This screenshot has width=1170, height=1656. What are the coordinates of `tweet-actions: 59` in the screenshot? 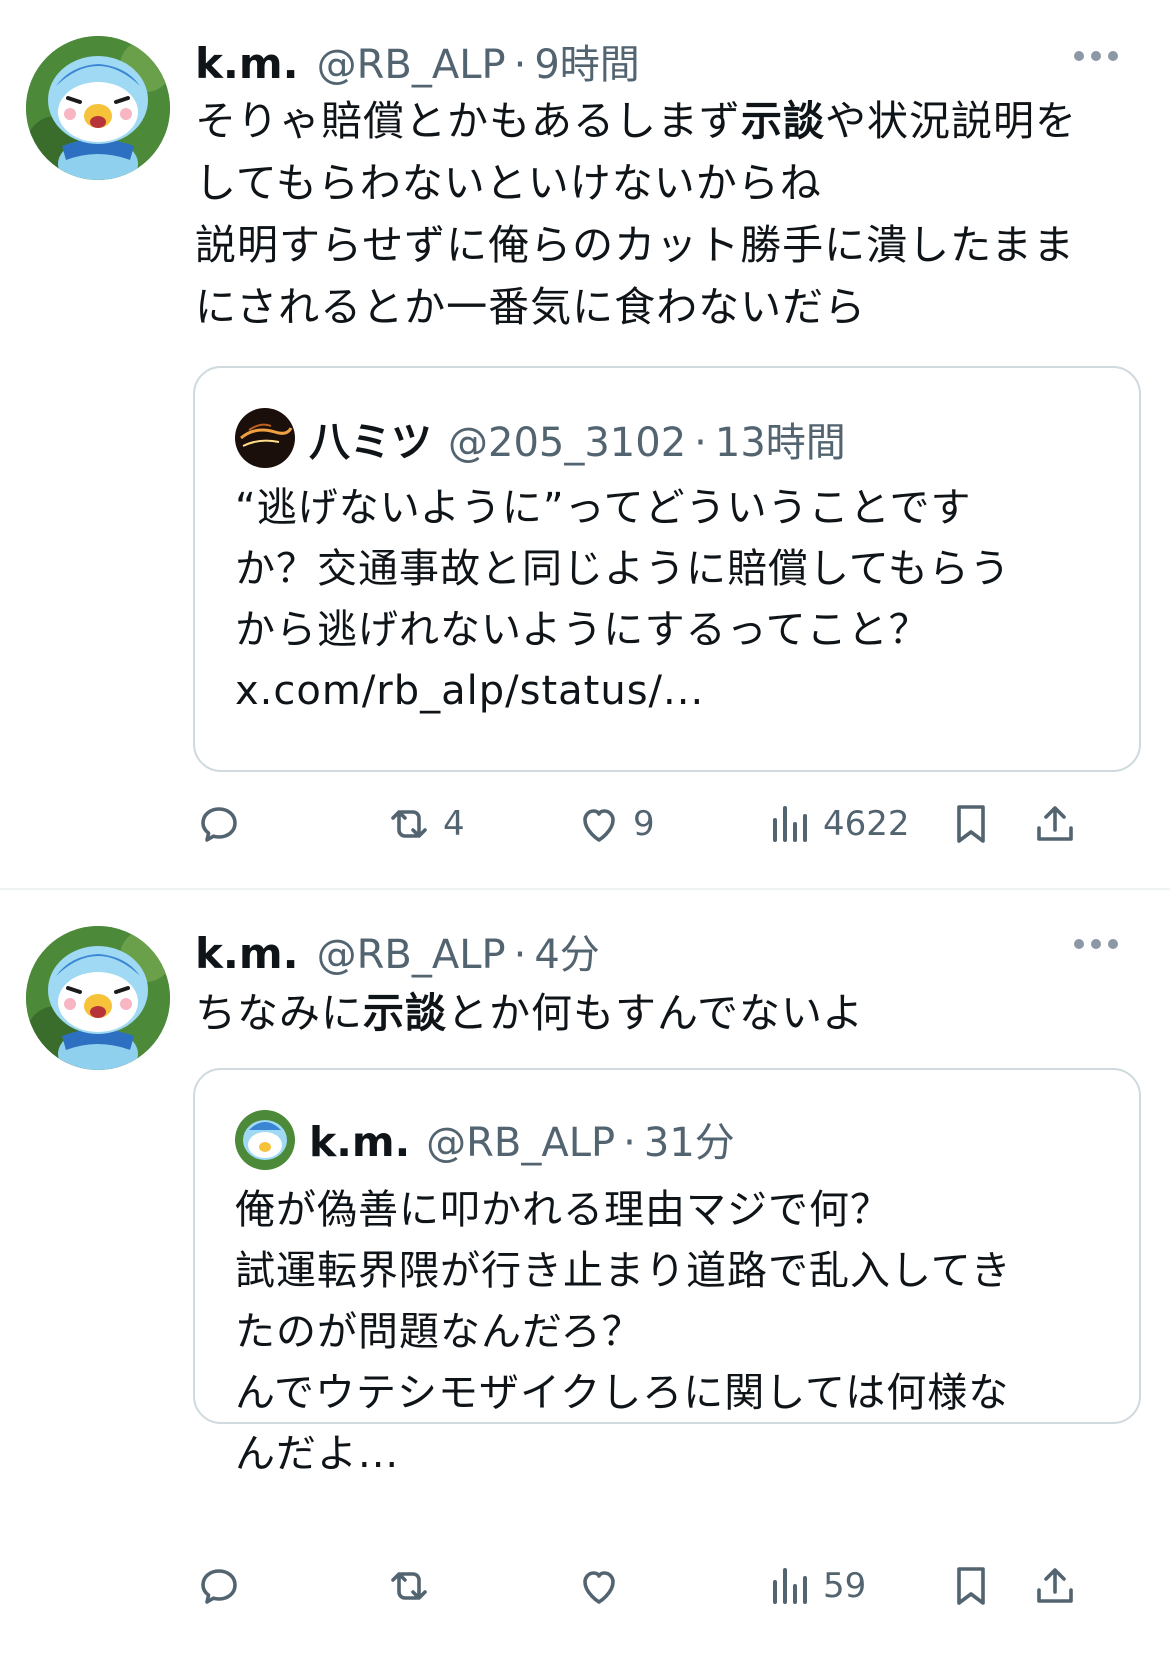 It's located at (667, 1586).